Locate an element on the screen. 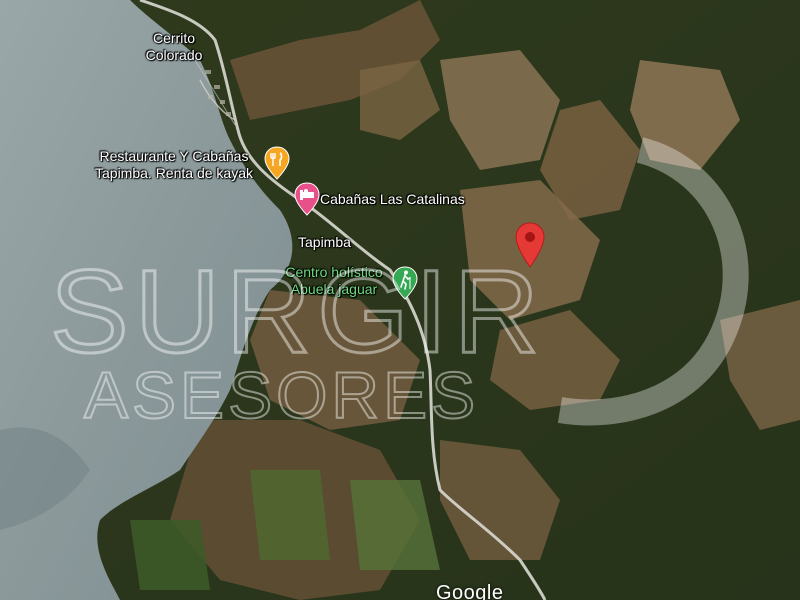  poi-label-centro-holistico: Centro holístico Abuela jaguar is located at coordinates (334, 281).